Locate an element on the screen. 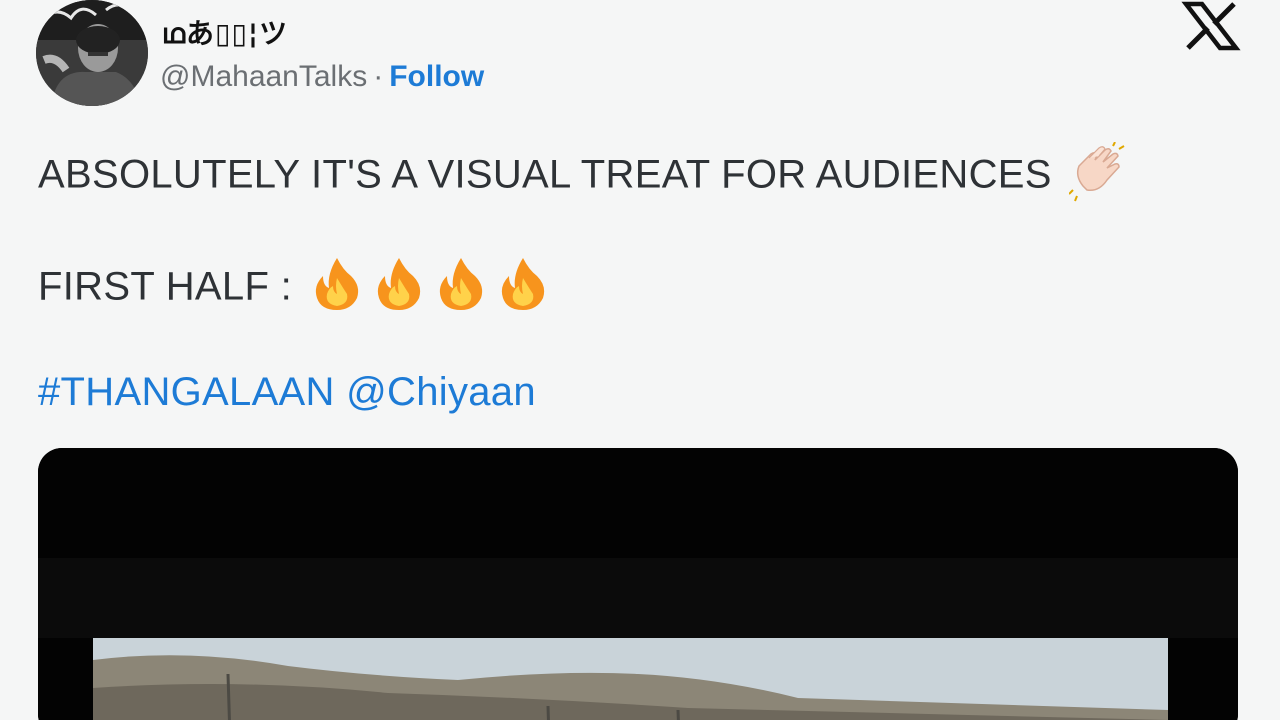 The image size is (1280, 720). handle-row: @MahaanTalks · Follow is located at coordinates (322, 77).